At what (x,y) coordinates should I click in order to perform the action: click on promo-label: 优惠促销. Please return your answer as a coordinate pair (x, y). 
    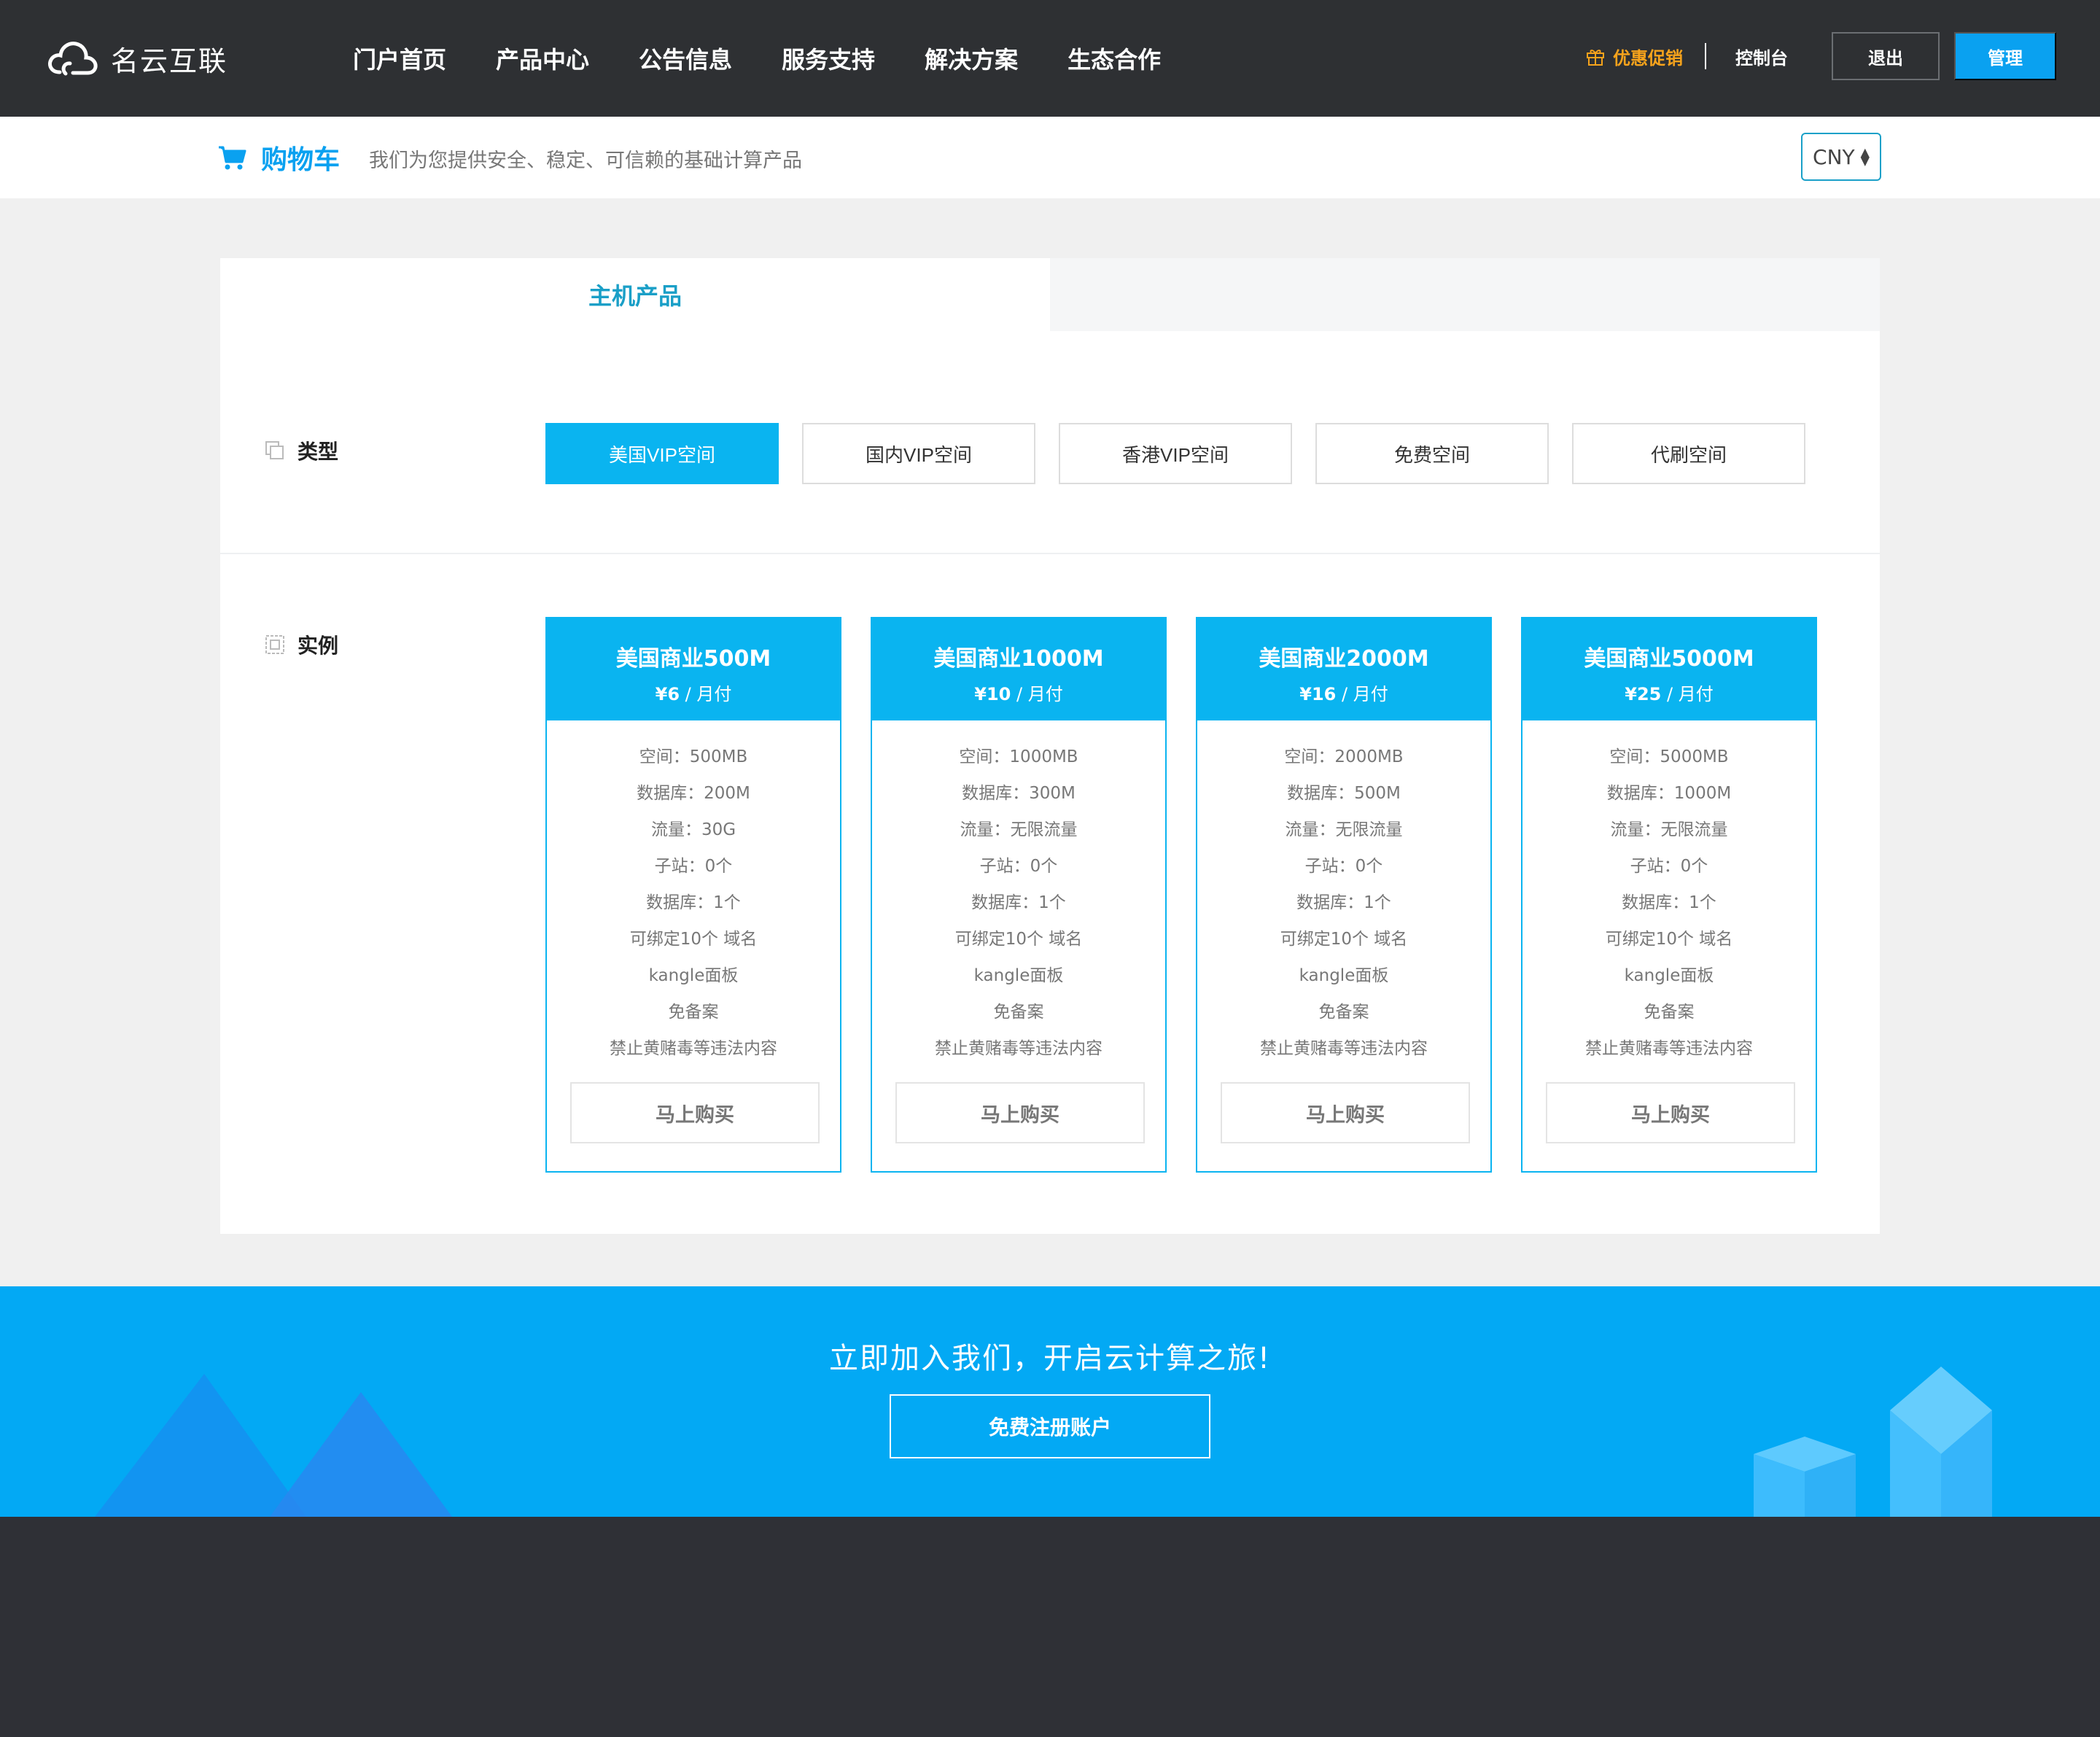
    Looking at the image, I should click on (1648, 58).